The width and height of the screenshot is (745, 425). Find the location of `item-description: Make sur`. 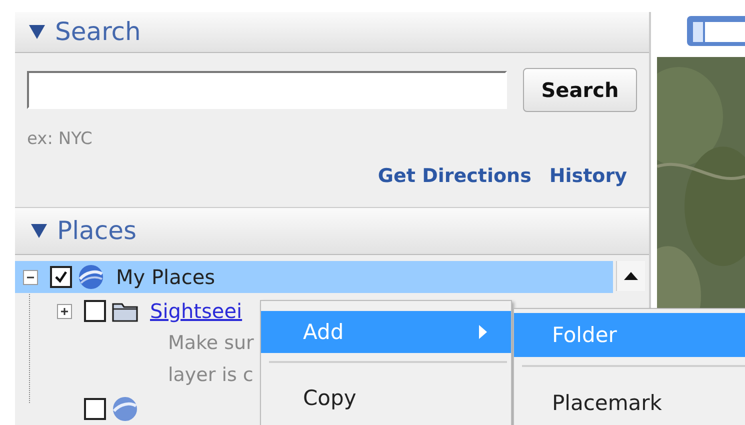

item-description: Make sur is located at coordinates (211, 343).